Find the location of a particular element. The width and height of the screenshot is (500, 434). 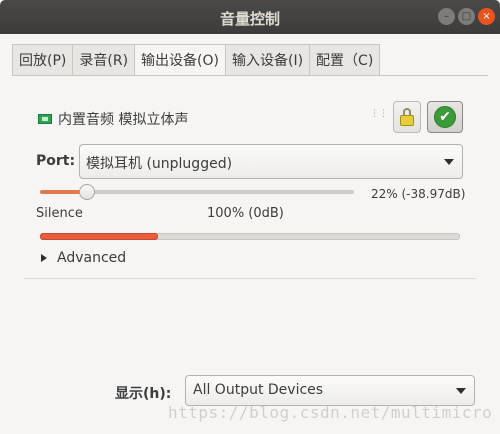

tab-playback: 回放(P) is located at coordinates (43, 60).